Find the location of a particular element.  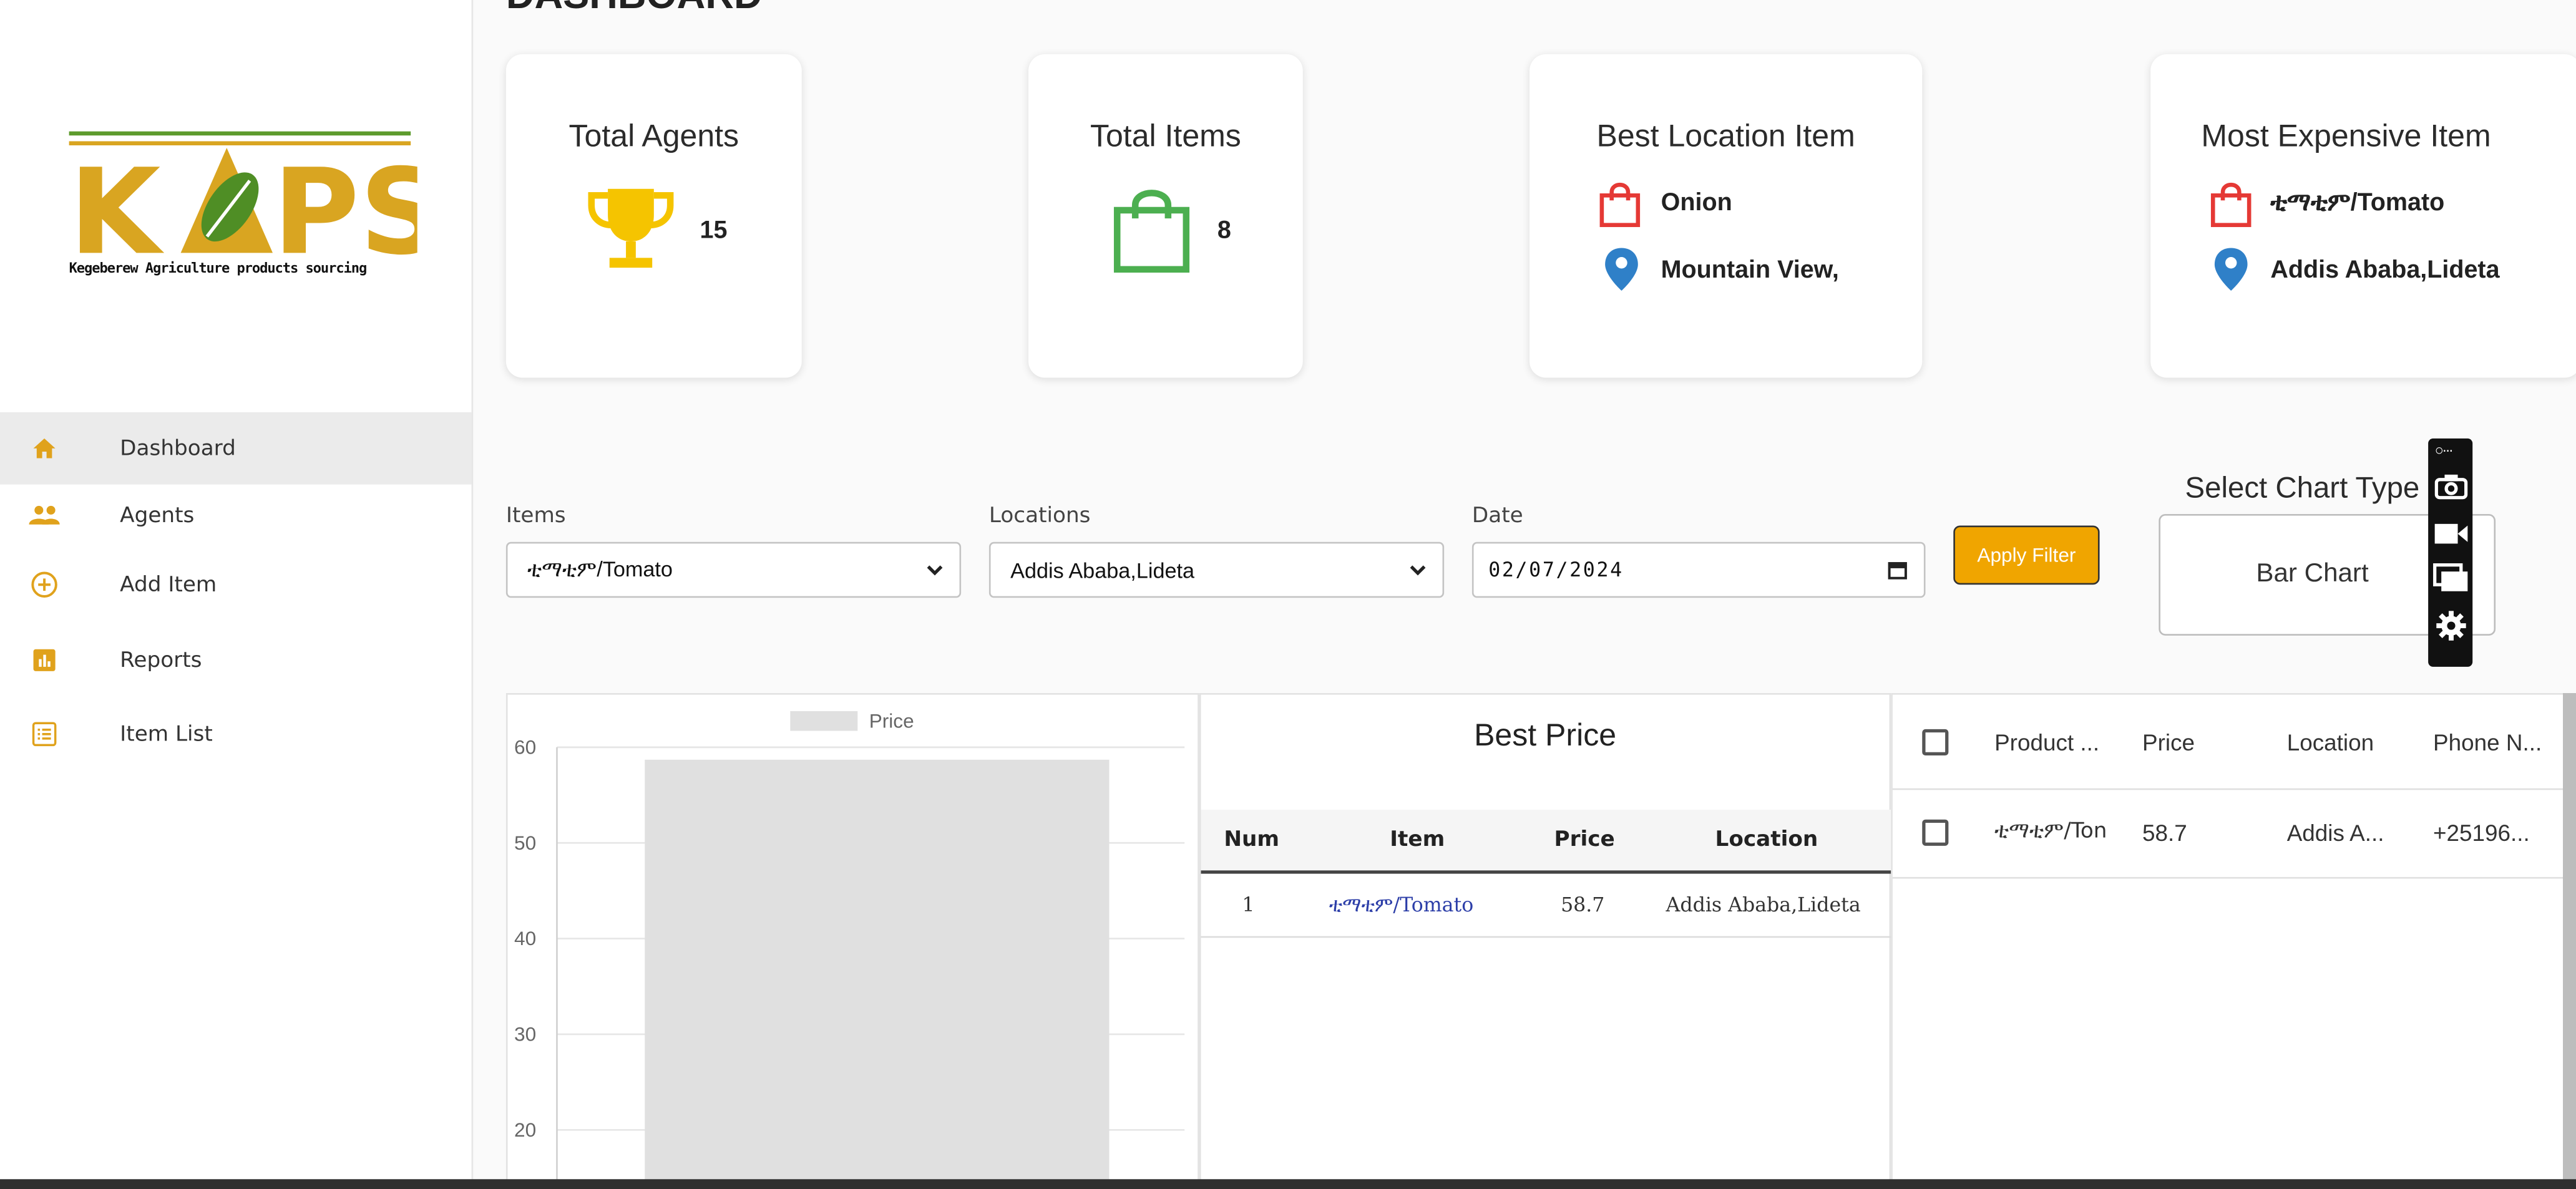

total-agents-card: Total Agents 15 is located at coordinates (653, 216).